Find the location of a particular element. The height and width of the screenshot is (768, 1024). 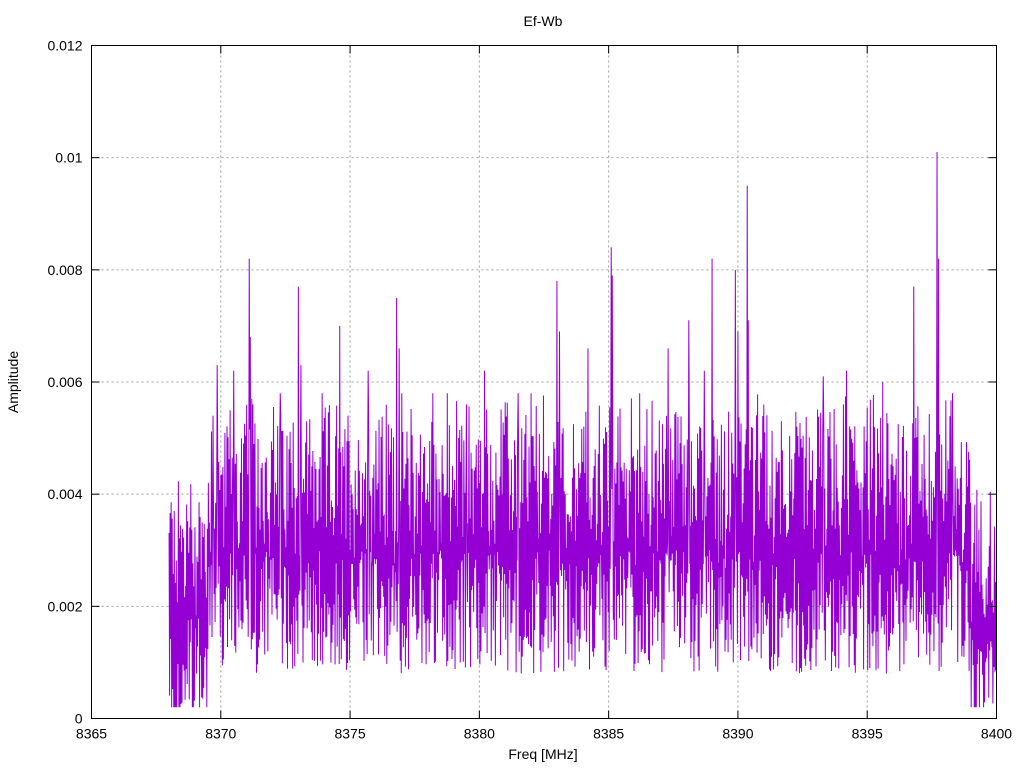

y-tick-label: 0.01 is located at coordinates (68, 158).